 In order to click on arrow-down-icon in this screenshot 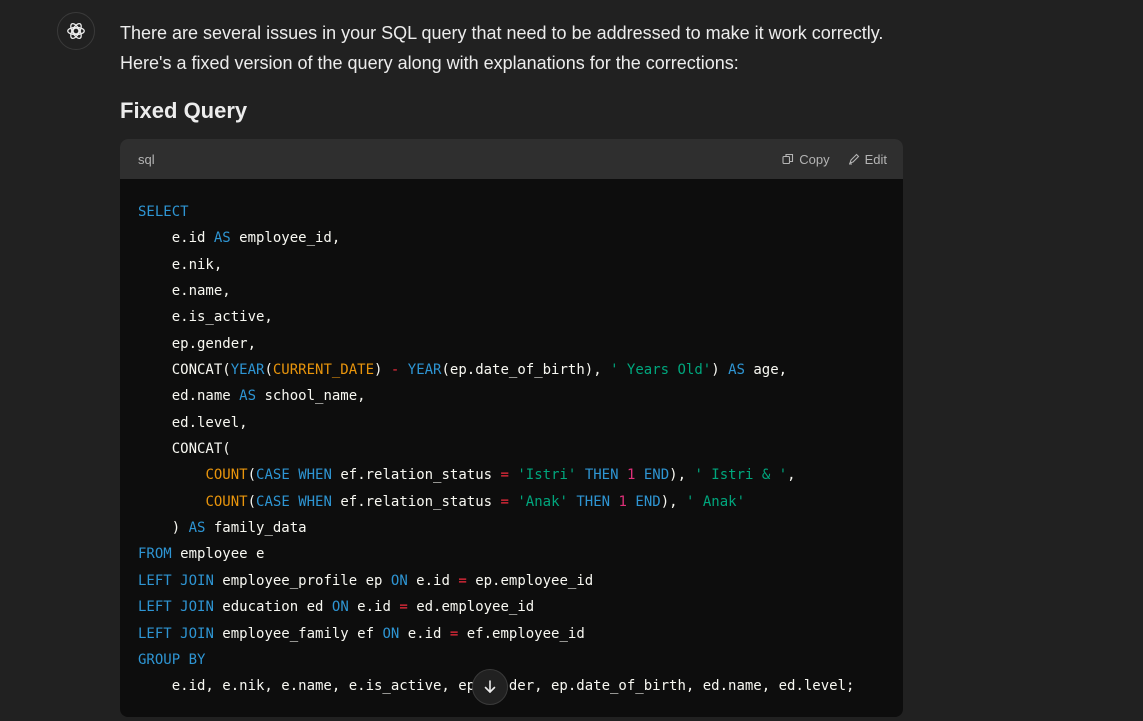, I will do `click(490, 686)`.